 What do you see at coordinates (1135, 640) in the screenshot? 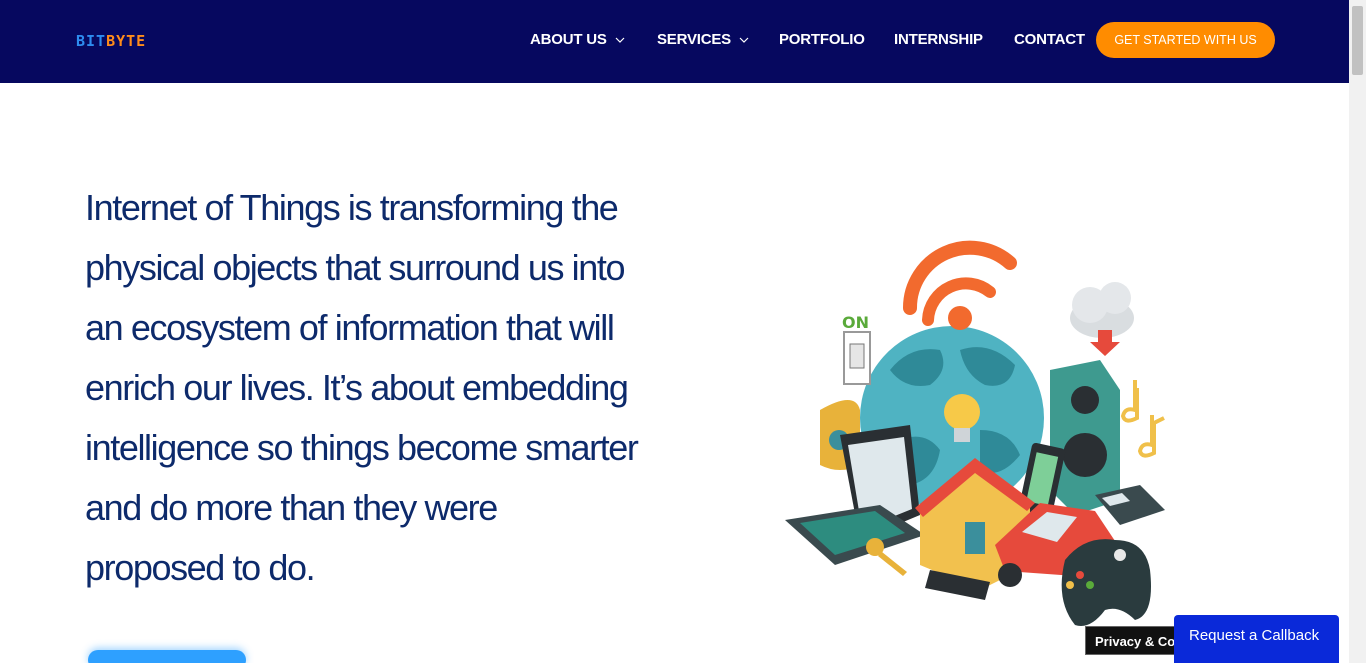
I see `privacy-cookies-button: Privacy & Cookies` at bounding box center [1135, 640].